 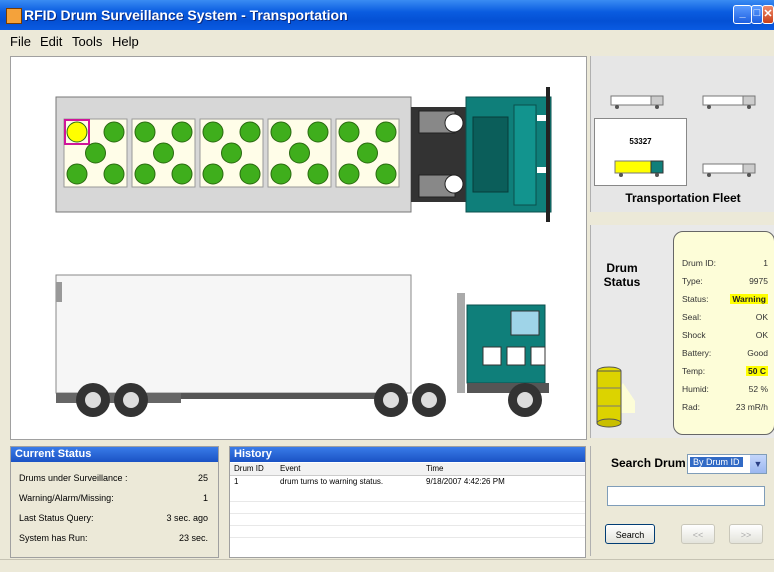 What do you see at coordinates (725, 317) in the screenshot?
I see `status-row-seal: Seal: OK` at bounding box center [725, 317].